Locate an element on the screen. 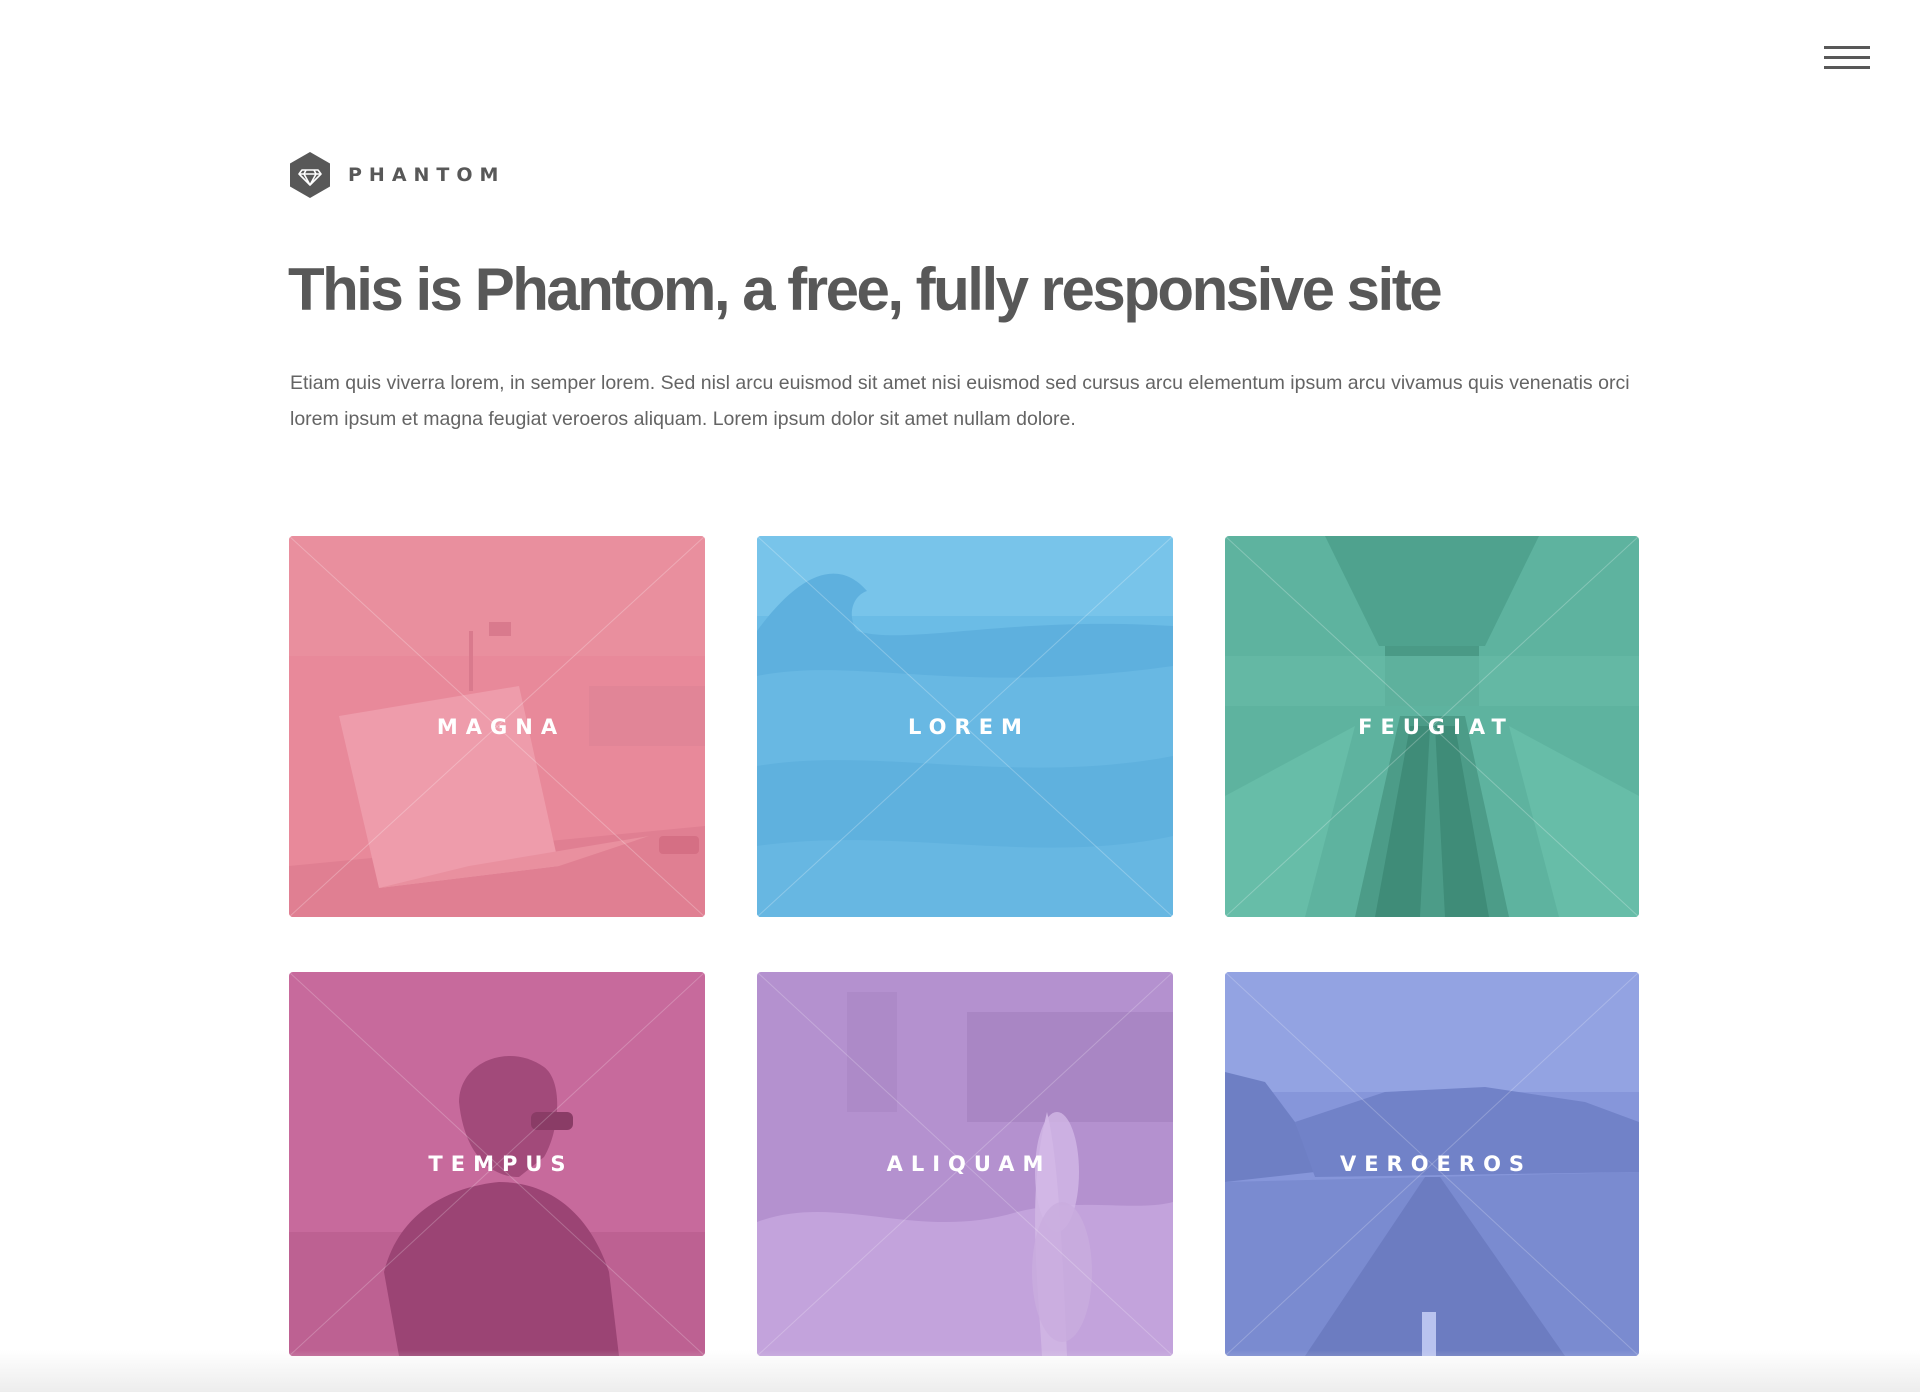  tile-label: FEUGIAT is located at coordinates (1436, 726).